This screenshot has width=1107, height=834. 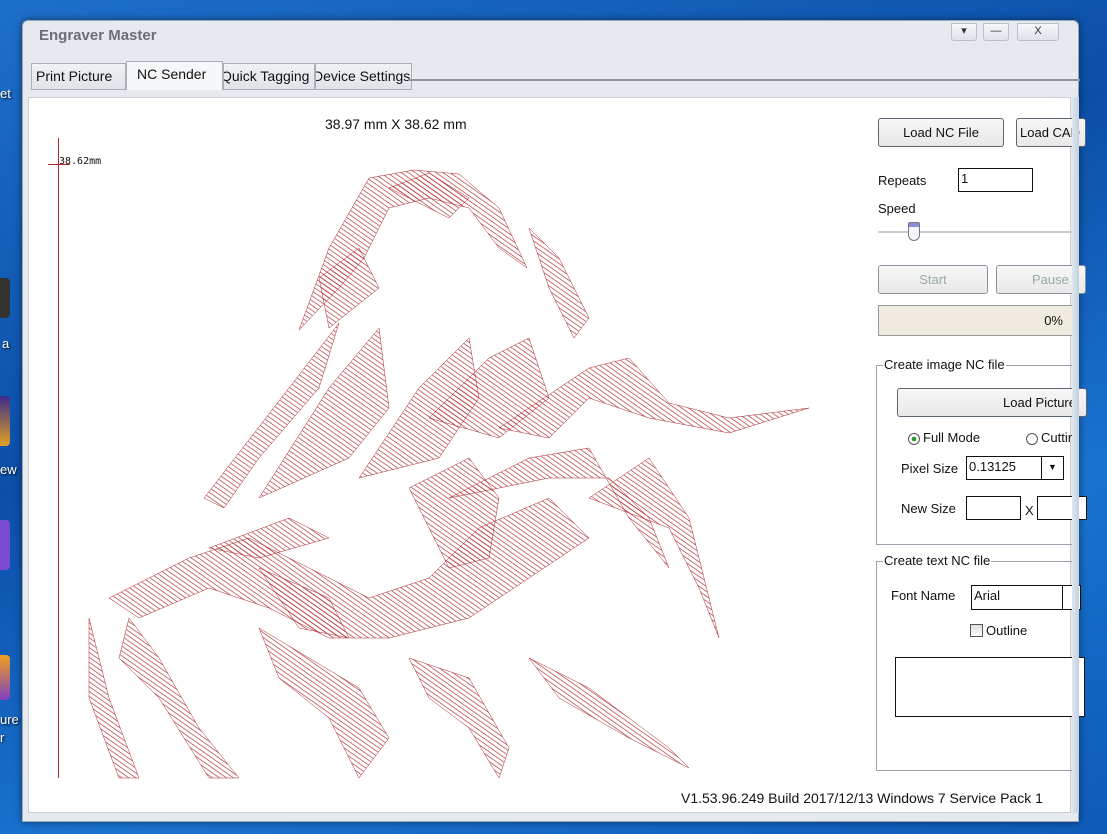 I want to click on tab-device-settings: Device Settings, so click(x=363, y=76).